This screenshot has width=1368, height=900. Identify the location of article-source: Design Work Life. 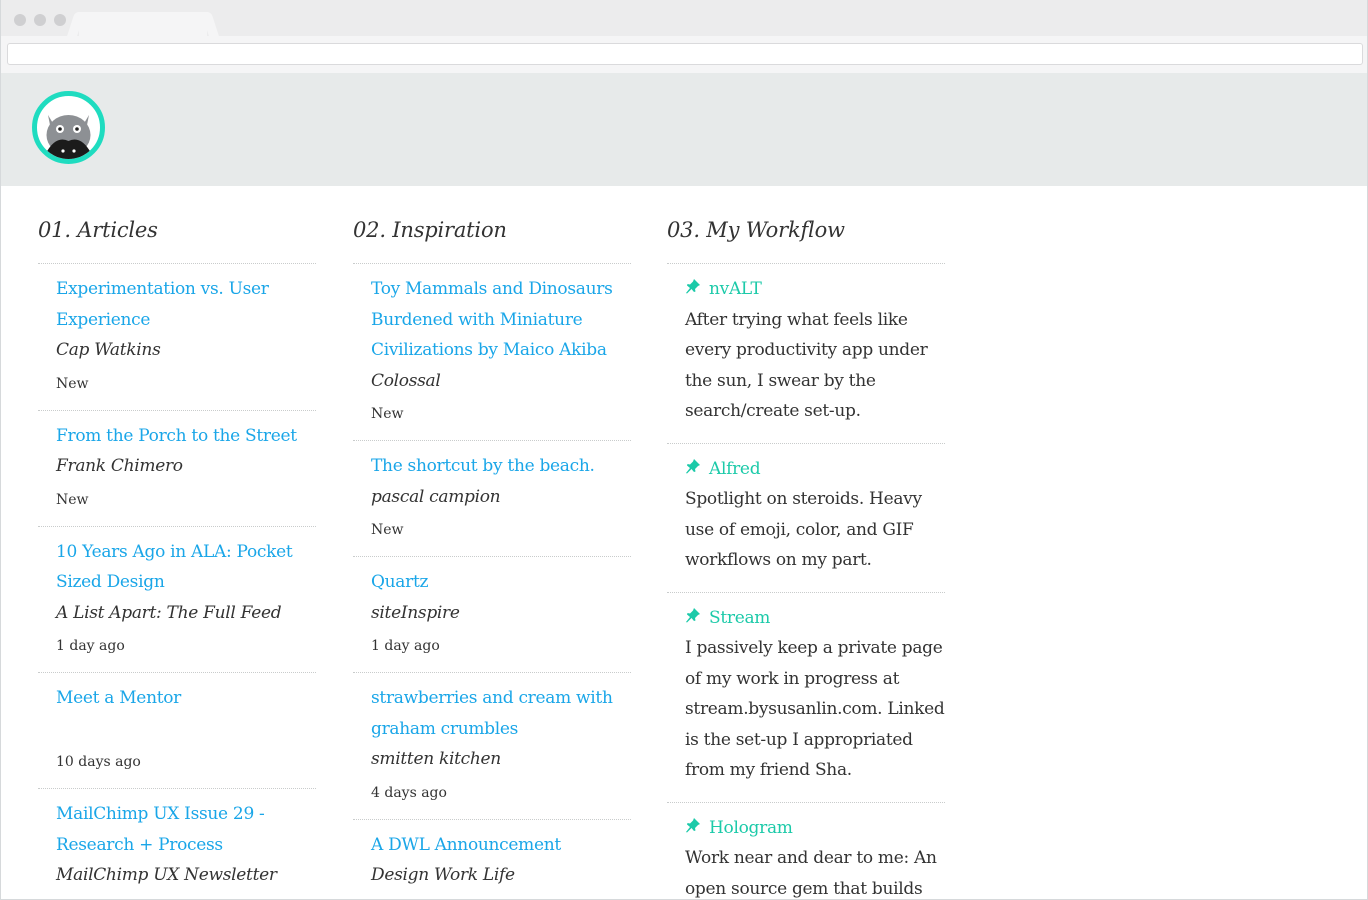
(443, 875).